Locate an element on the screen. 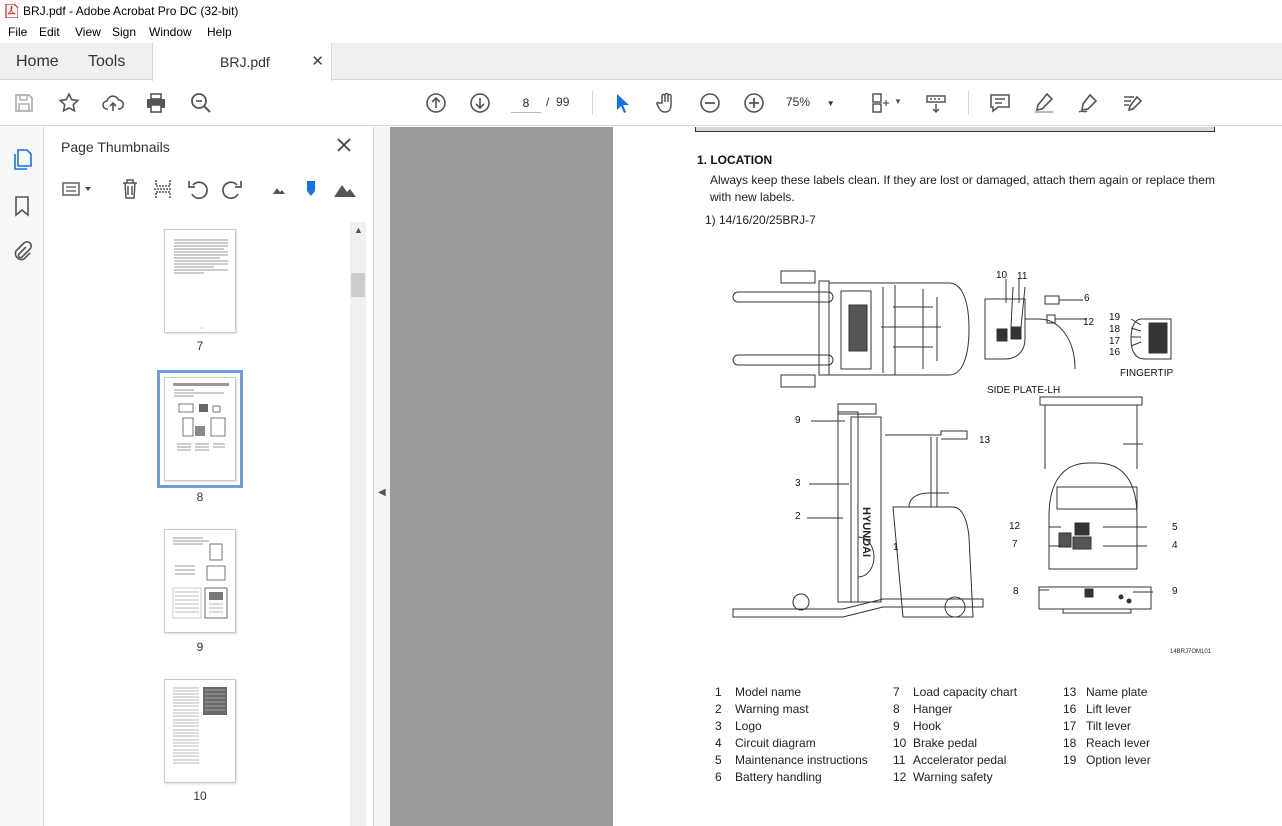 This screenshot has width=1282, height=826. thumbnail-label: 10 is located at coordinates (200, 796).